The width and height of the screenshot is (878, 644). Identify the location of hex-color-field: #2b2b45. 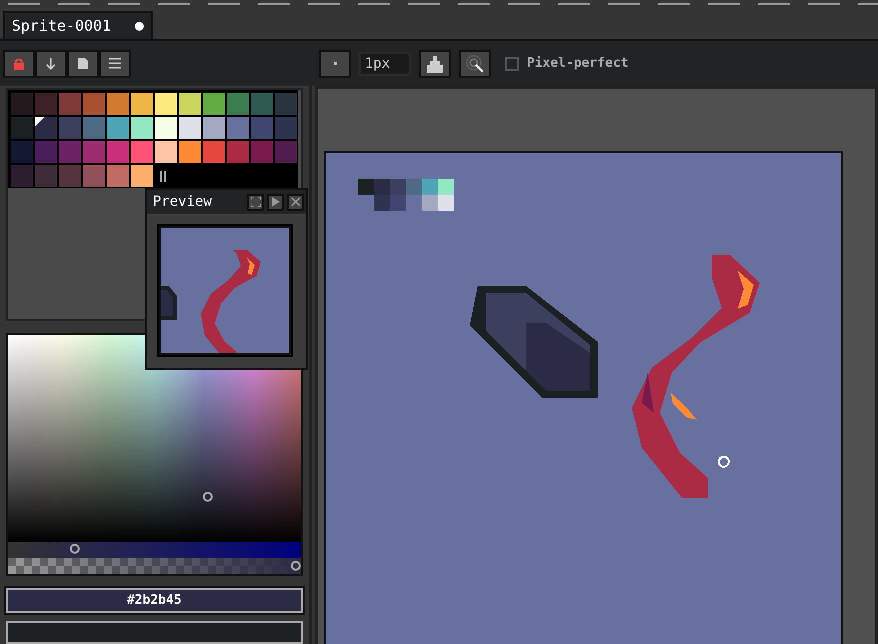
(154, 600).